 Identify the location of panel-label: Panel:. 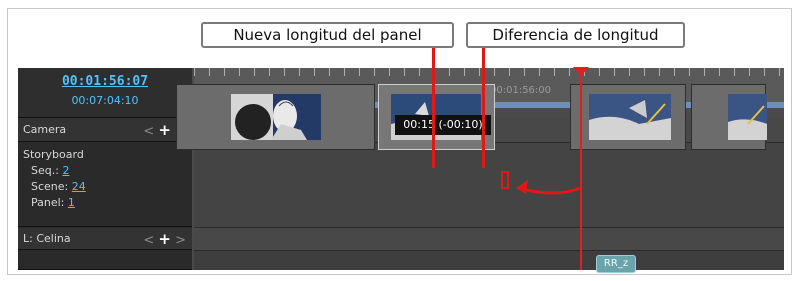
(48, 202).